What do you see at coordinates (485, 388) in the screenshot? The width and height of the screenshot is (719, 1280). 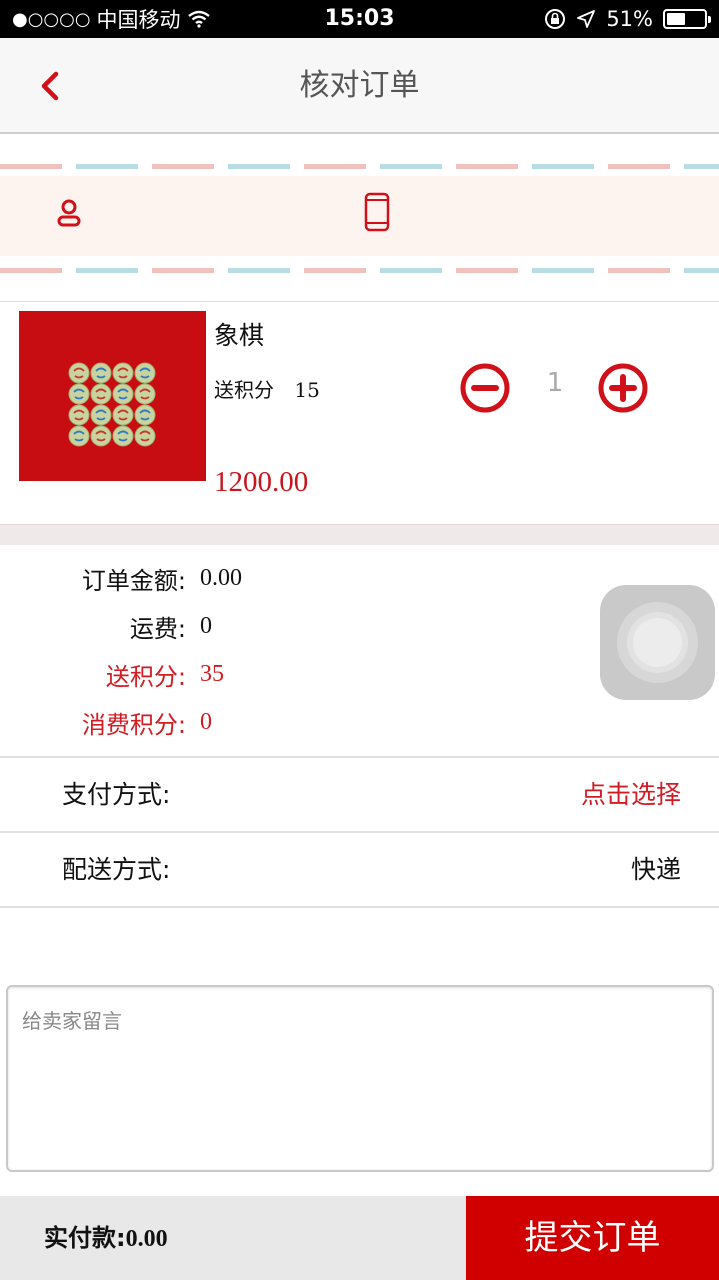 I see `minus-circle-icon` at bounding box center [485, 388].